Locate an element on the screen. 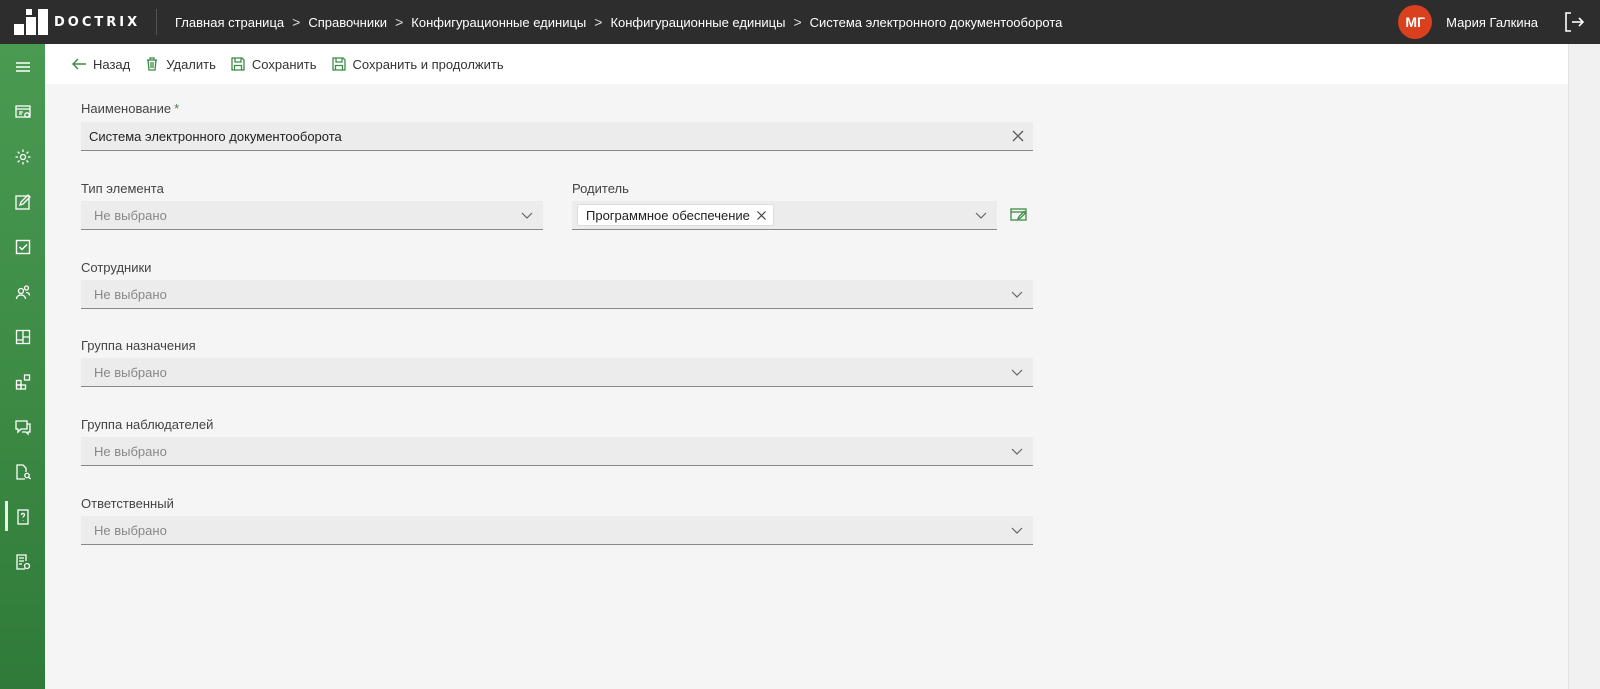  element-type-placeholder: Не выбрано is located at coordinates (130, 215).